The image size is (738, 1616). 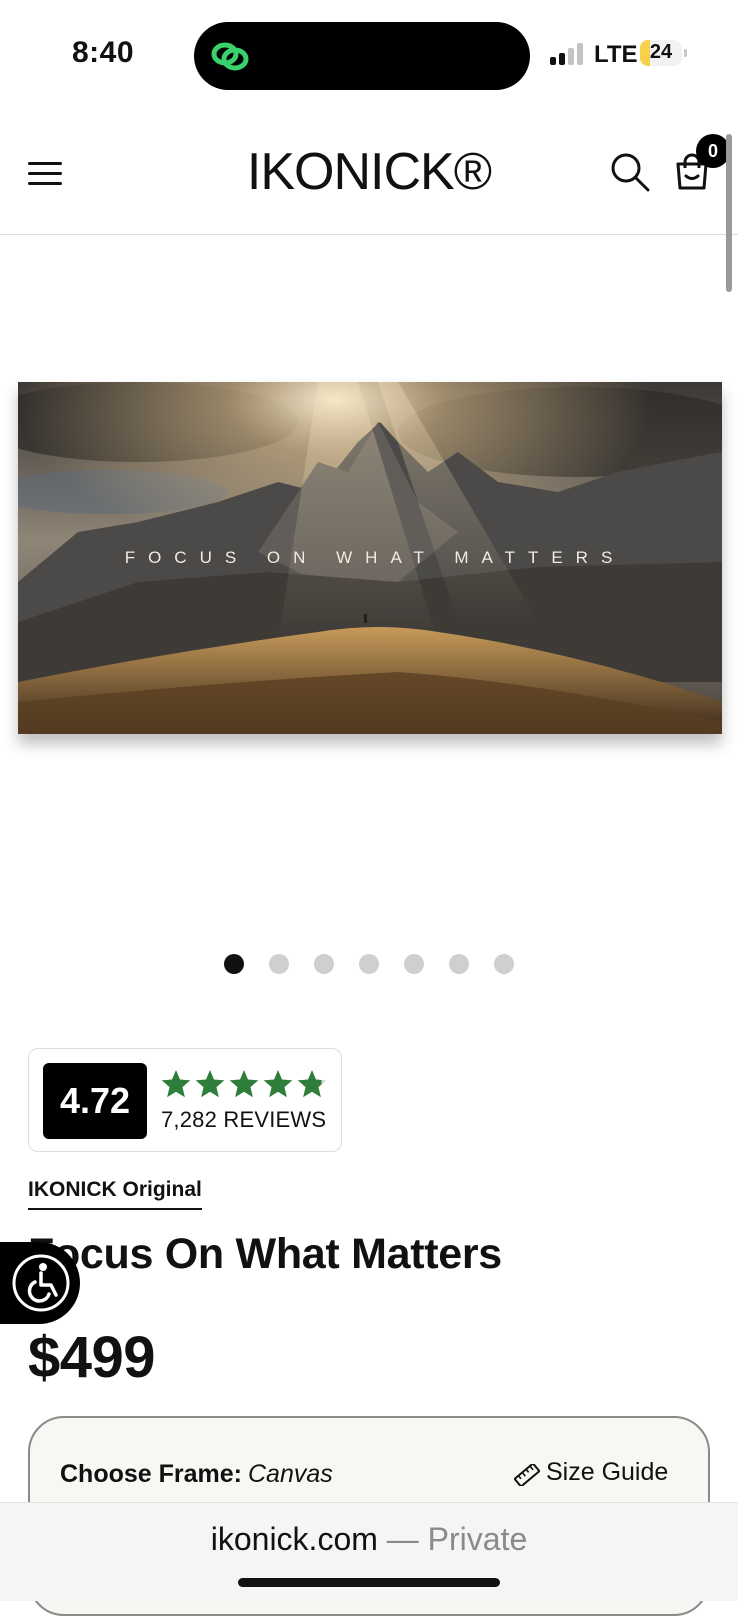 I want to click on rating-score: 4.72, so click(x=95, y=1101).